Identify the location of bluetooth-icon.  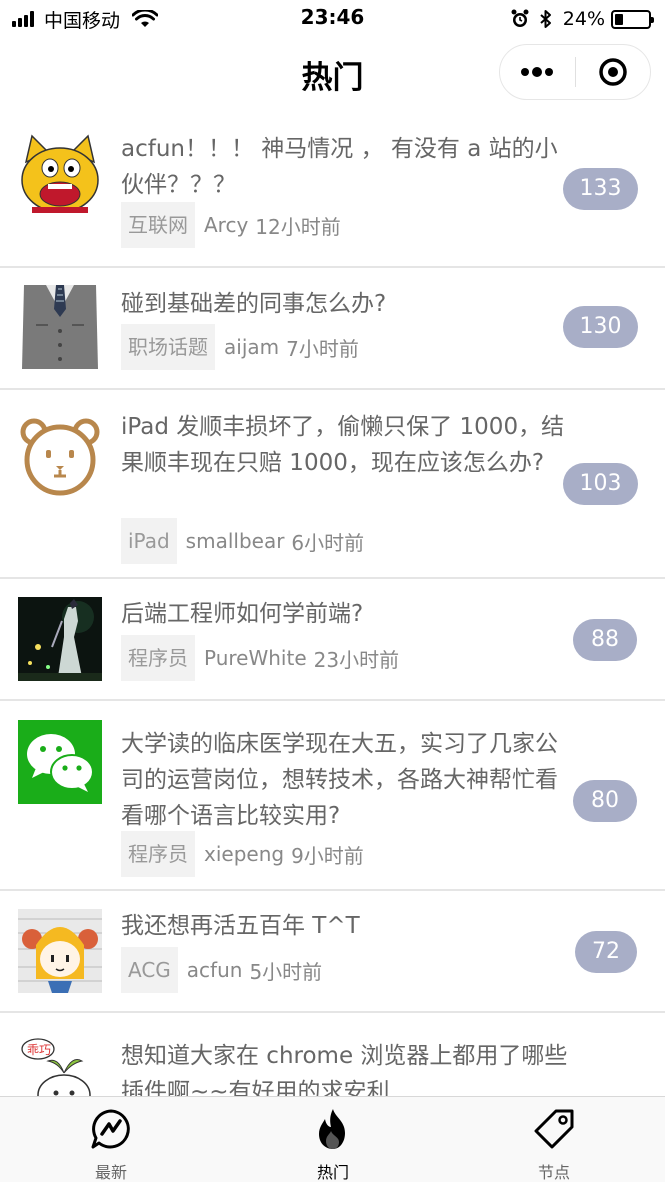
(545, 19).